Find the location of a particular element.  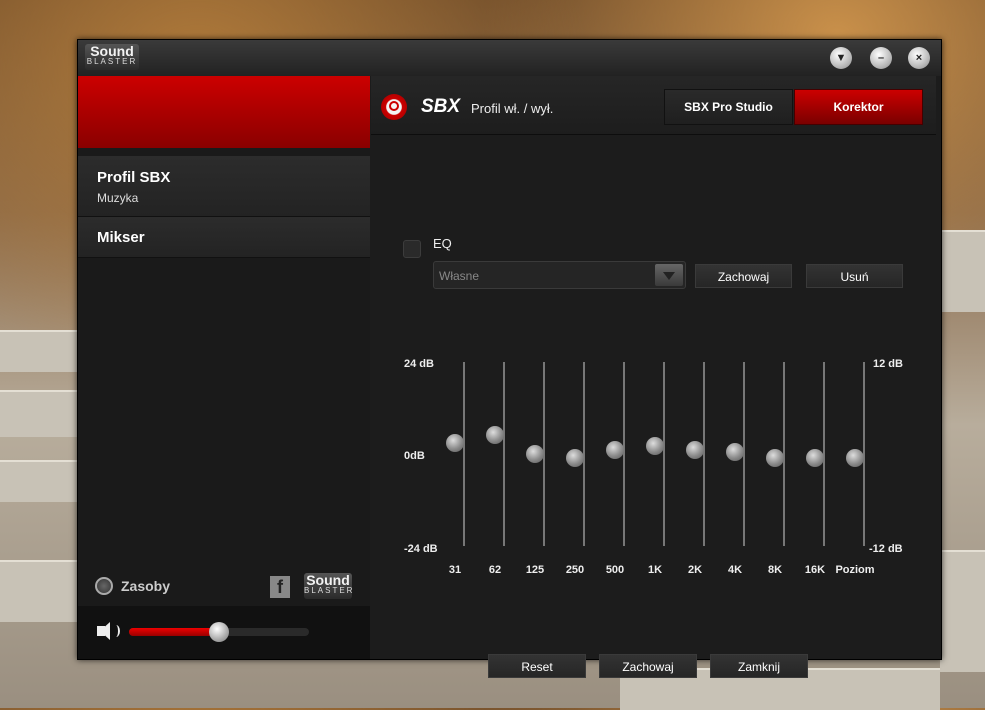

close-dialog-button: Zamknij is located at coordinates (759, 666).